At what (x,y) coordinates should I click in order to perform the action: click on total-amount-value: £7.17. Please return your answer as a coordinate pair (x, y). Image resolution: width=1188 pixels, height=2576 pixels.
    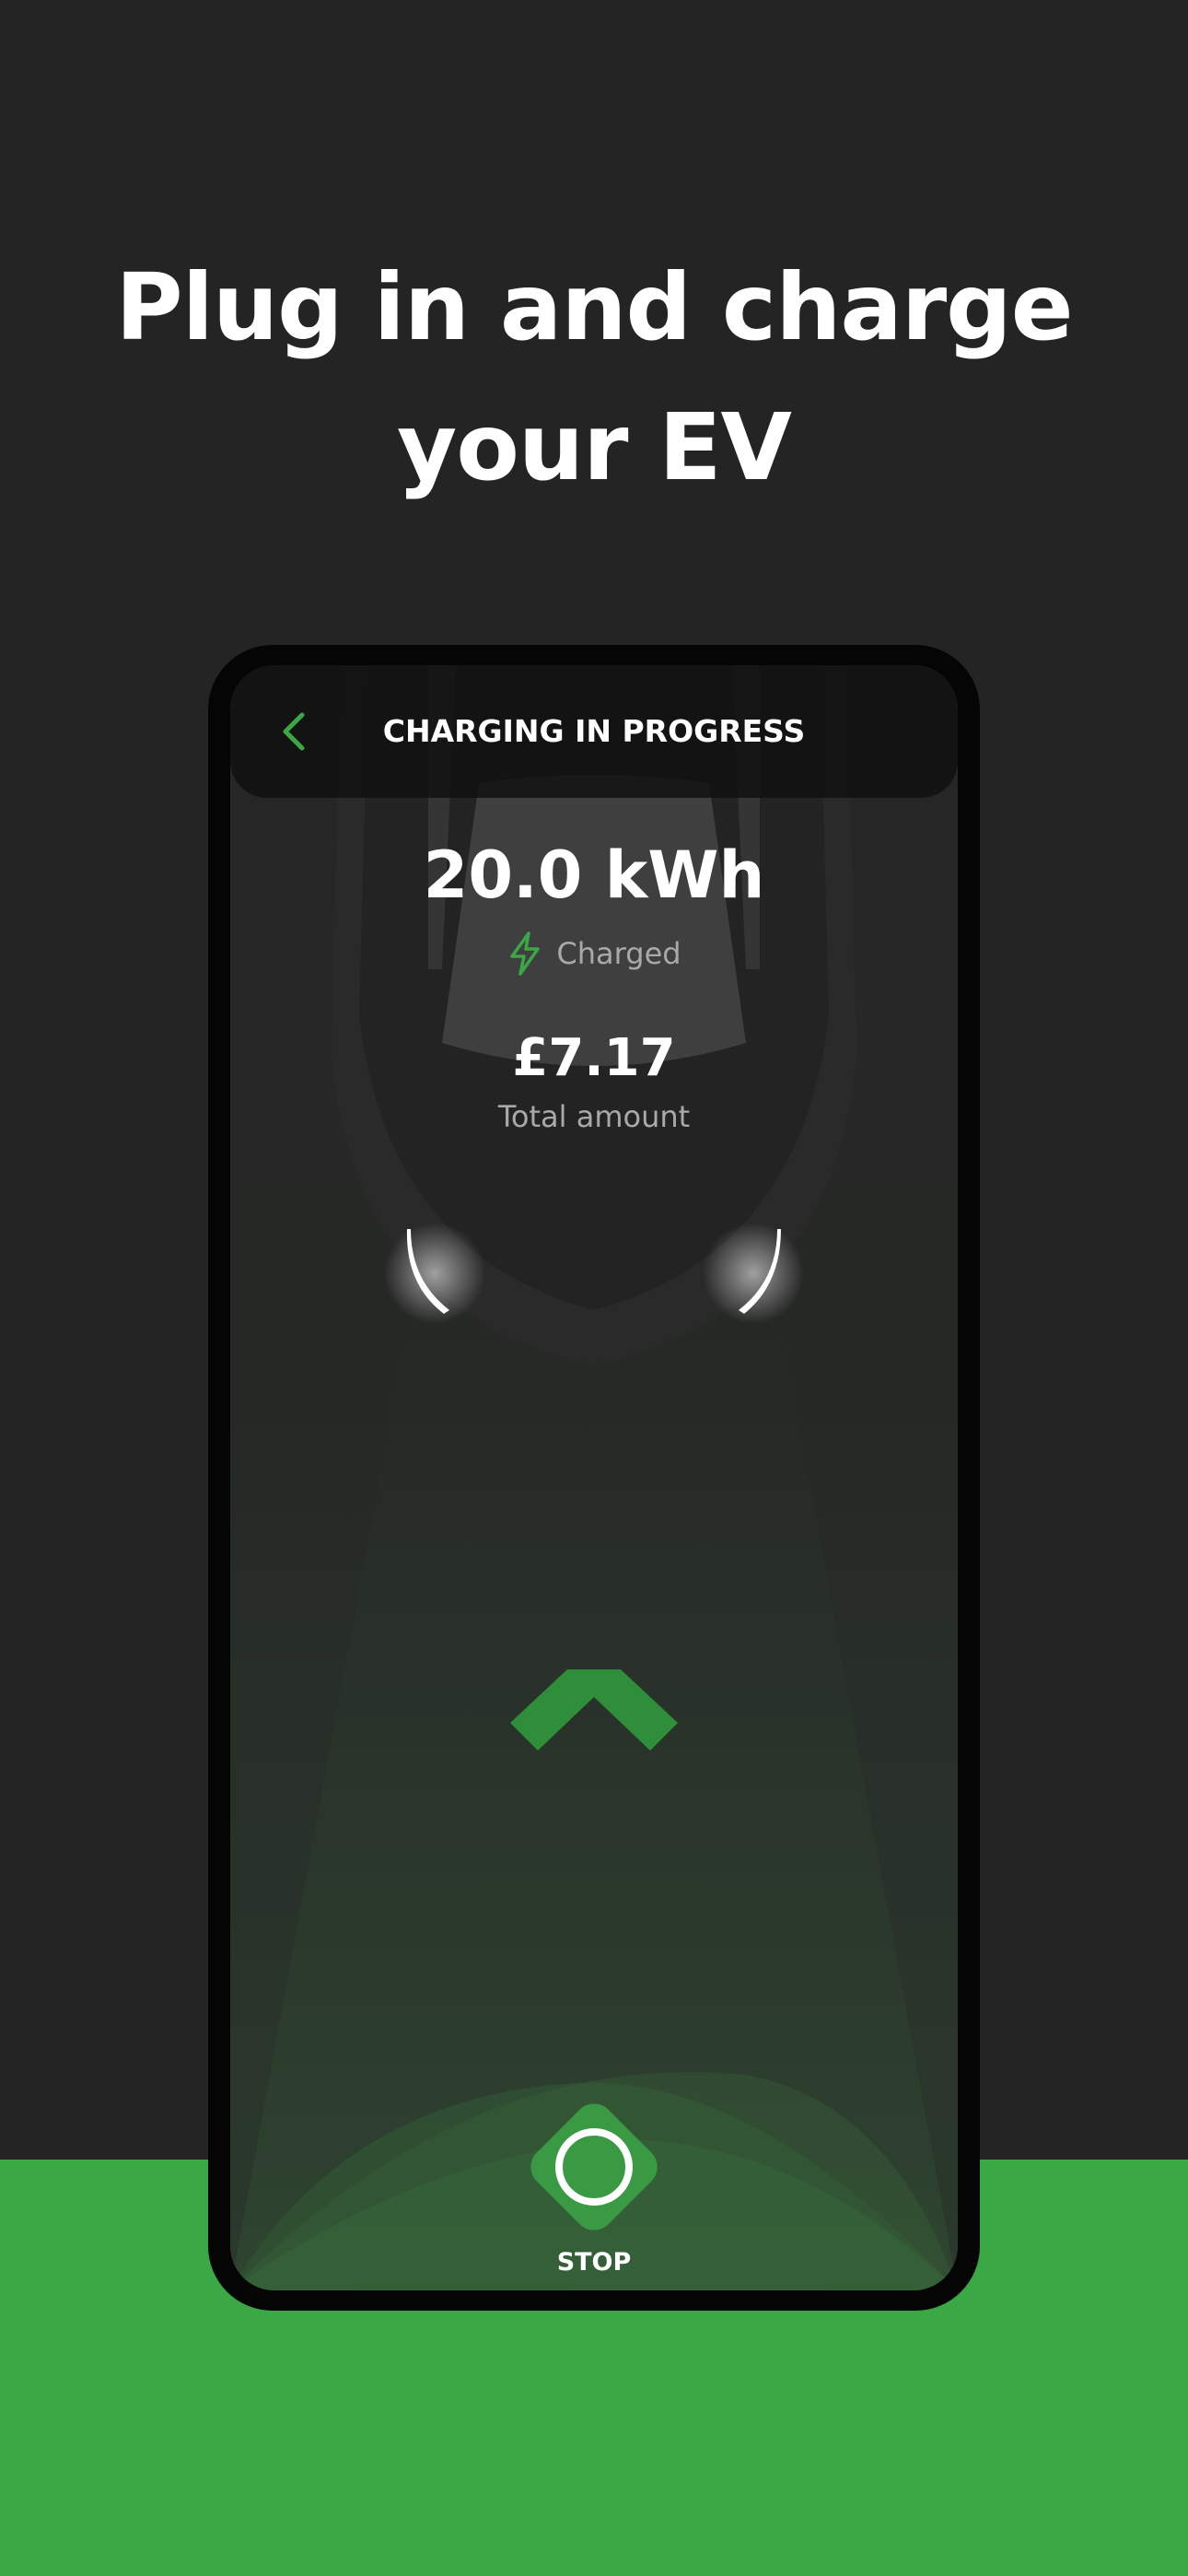
    Looking at the image, I should click on (594, 1058).